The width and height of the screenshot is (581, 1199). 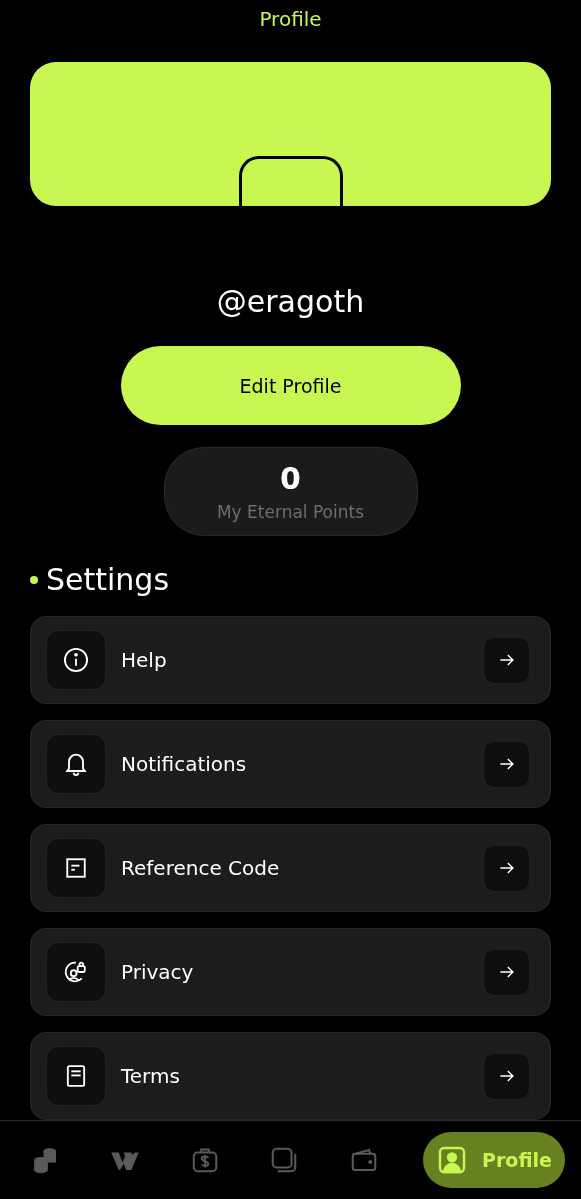 I want to click on settings-item: Reference Code, so click(x=290, y=868).